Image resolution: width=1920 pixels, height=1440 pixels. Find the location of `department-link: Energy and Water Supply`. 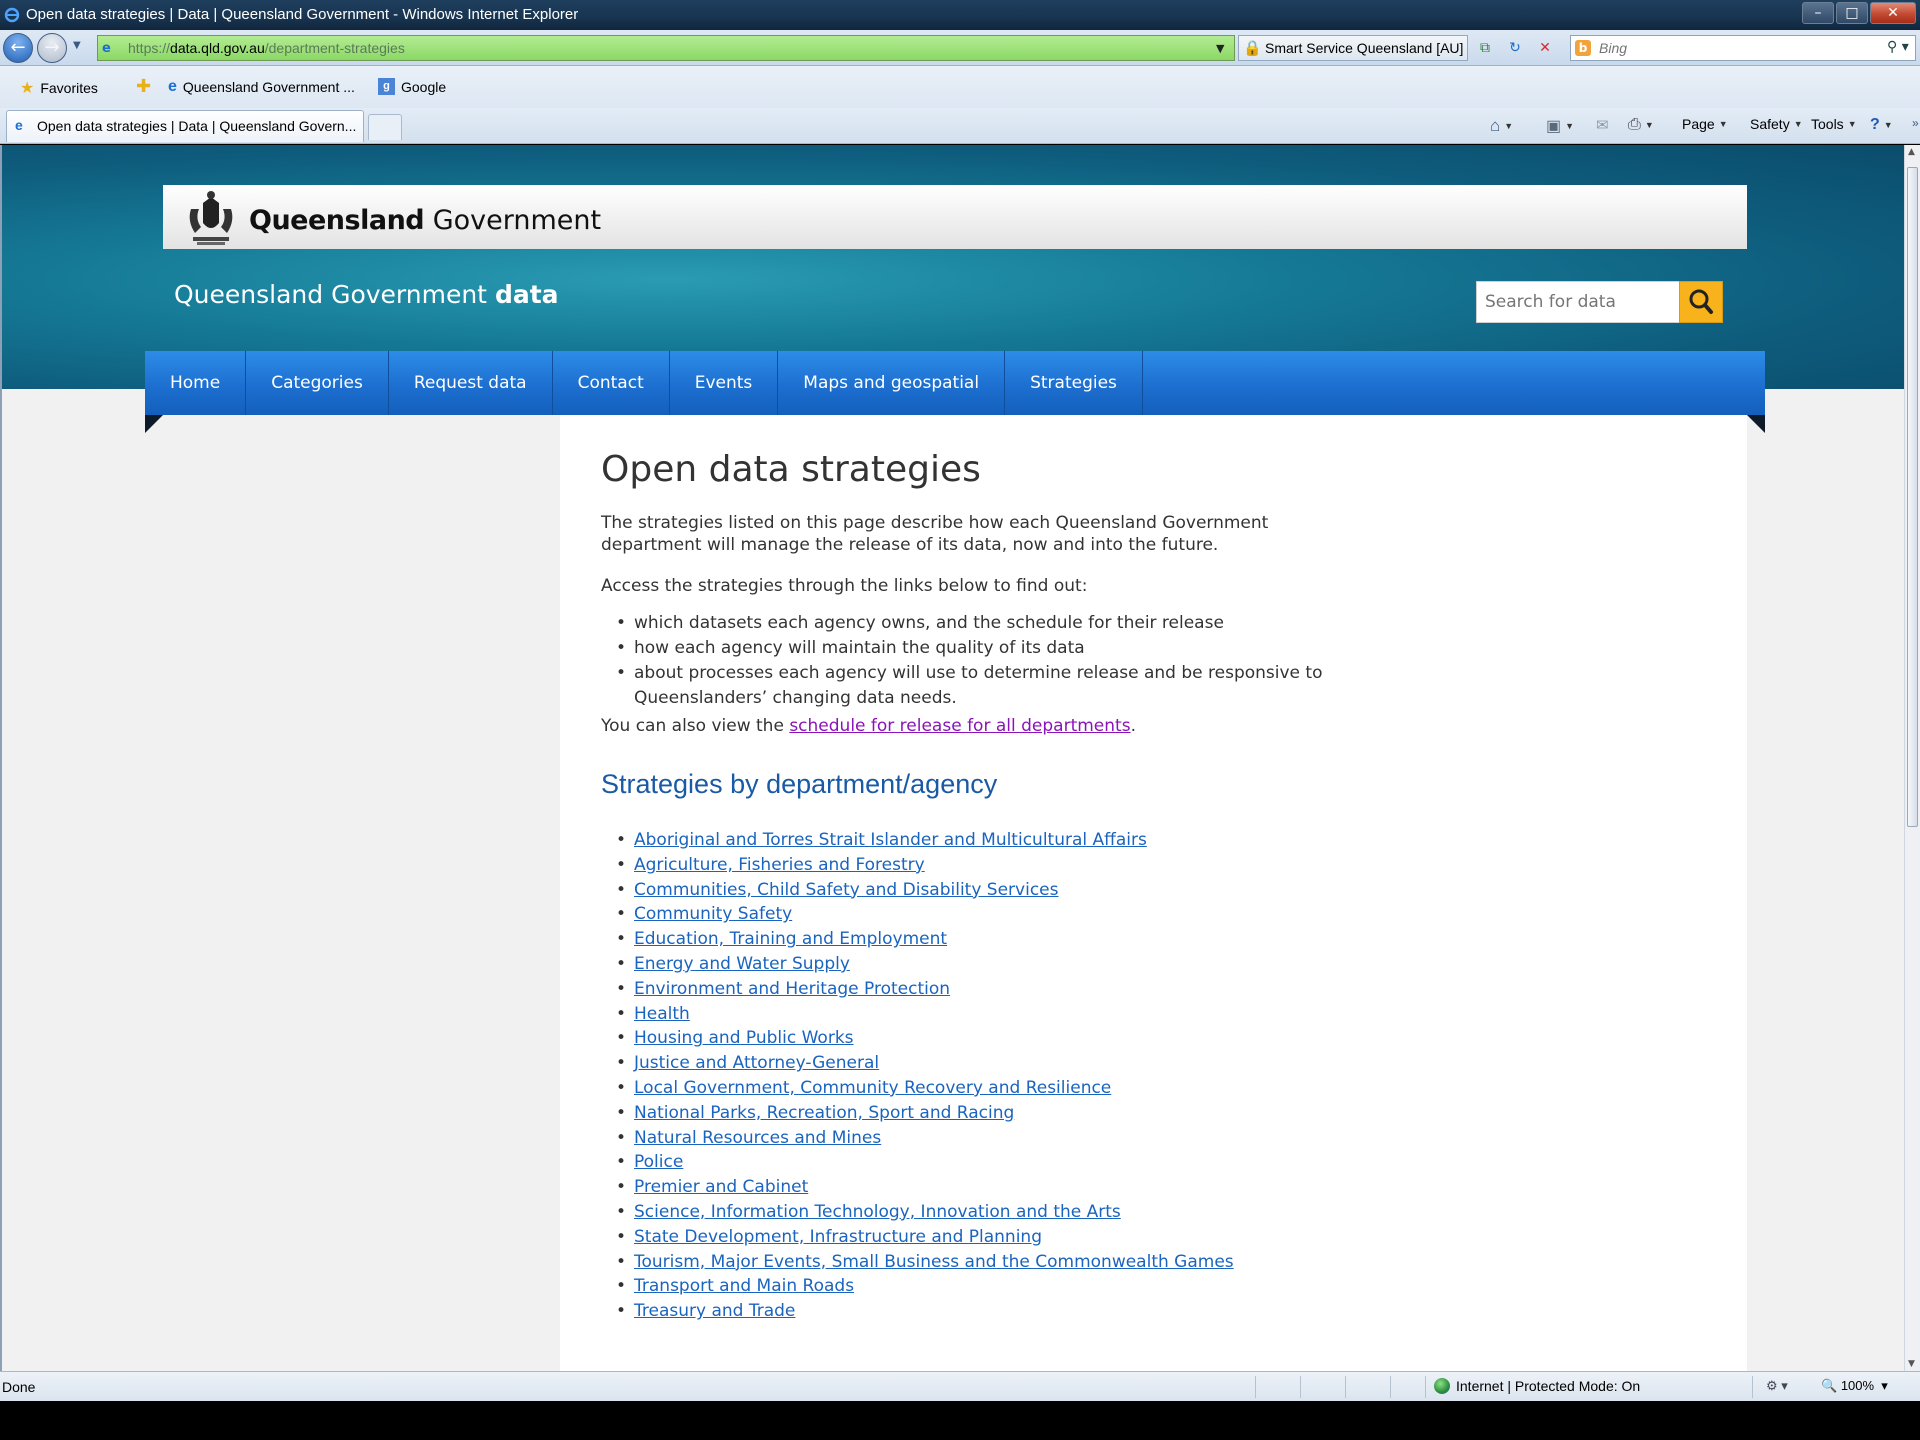

department-link: Energy and Water Supply is located at coordinates (742, 964).